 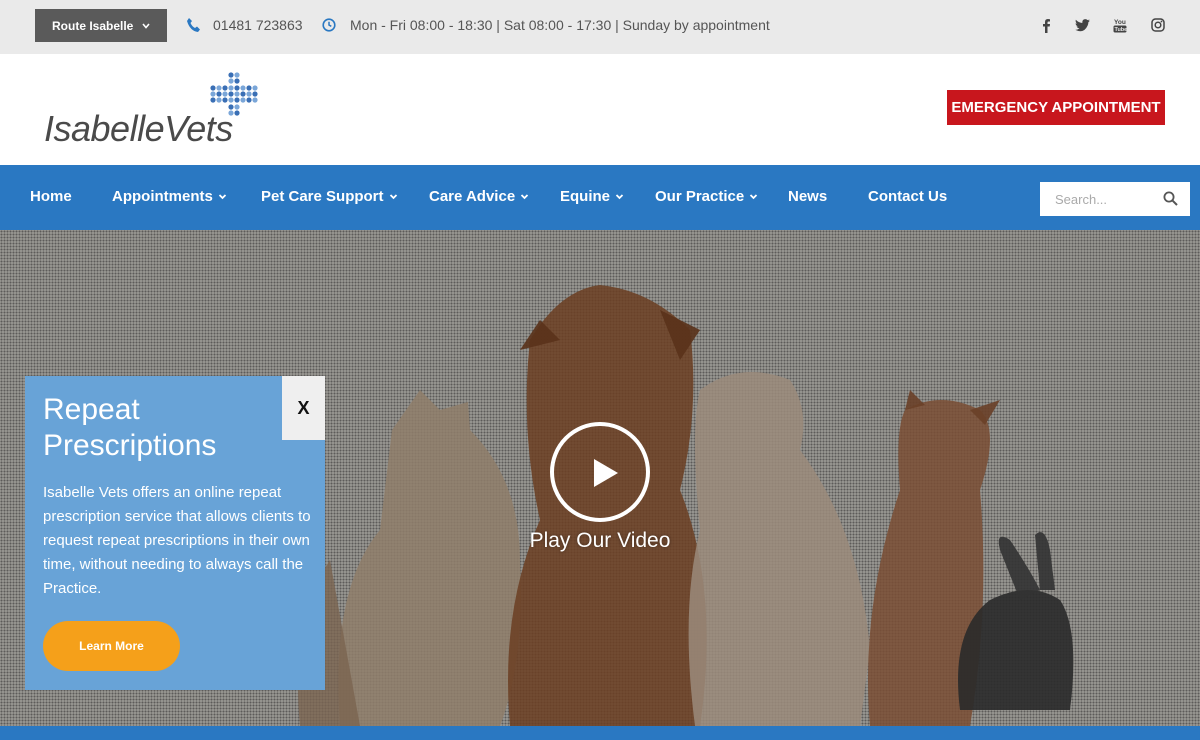 I want to click on footer-strip, so click(x=600, y=733).